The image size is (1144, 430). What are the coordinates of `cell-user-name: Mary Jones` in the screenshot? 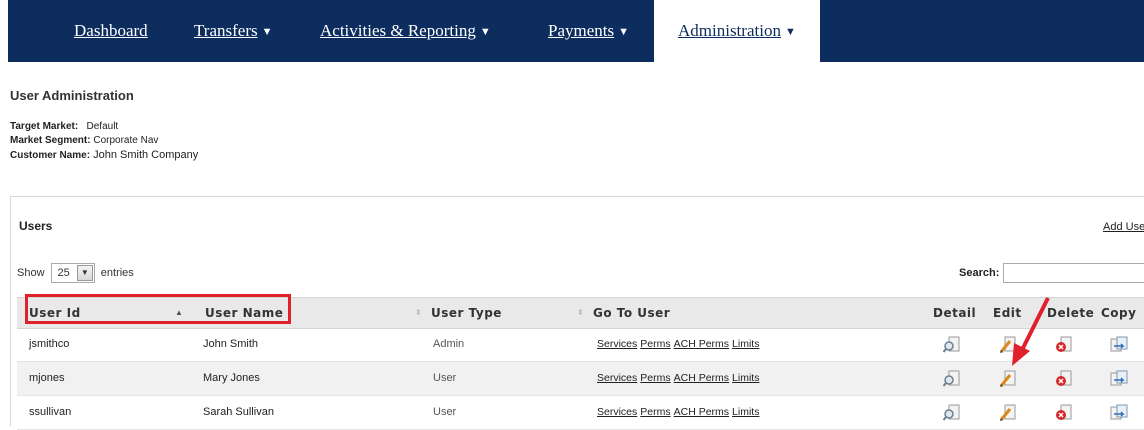 It's located at (231, 378).